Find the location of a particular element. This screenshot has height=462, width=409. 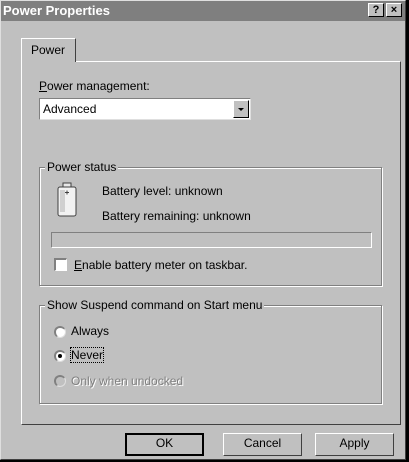

power-status-legend: Power status is located at coordinates (82, 167).